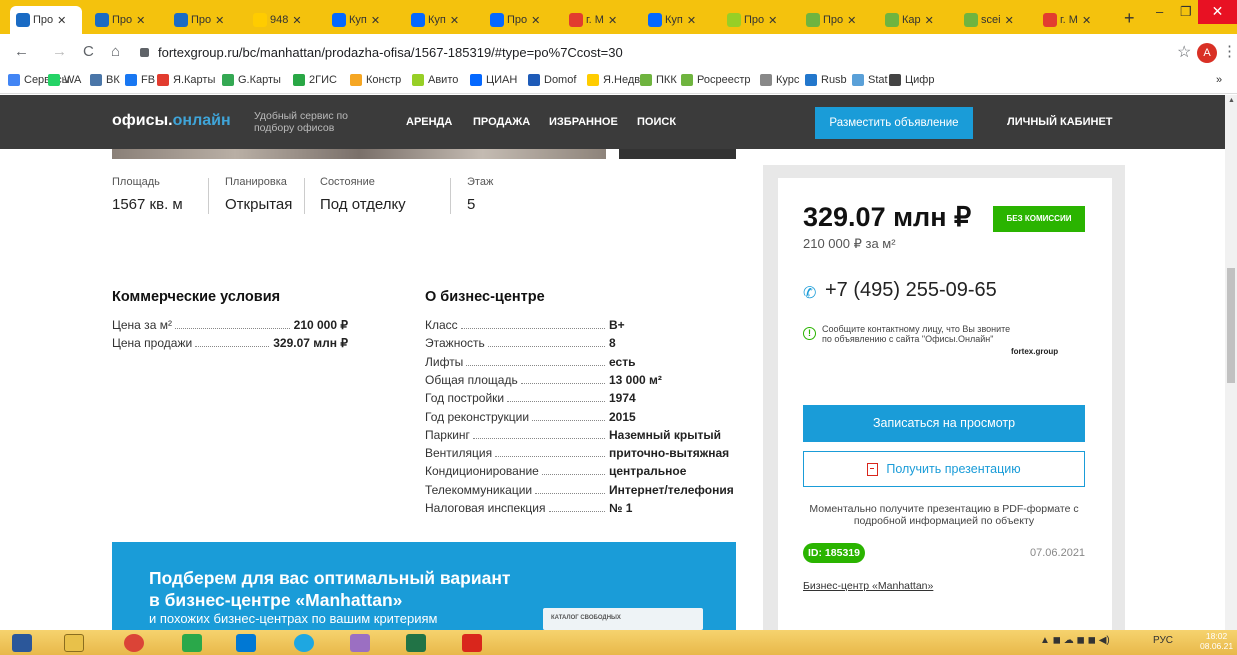 The height and width of the screenshot is (655, 1237). I want to click on nav-favorites: ИЗБРАННОЕ, so click(583, 122).